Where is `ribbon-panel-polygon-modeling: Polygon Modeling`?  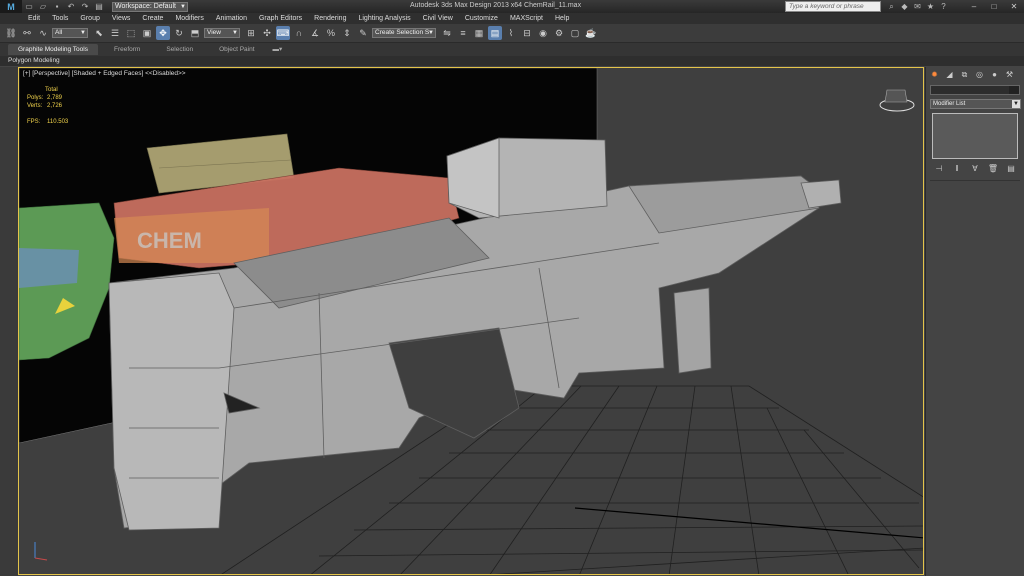
ribbon-panel-polygon-modeling: Polygon Modeling is located at coordinates (512, 61).